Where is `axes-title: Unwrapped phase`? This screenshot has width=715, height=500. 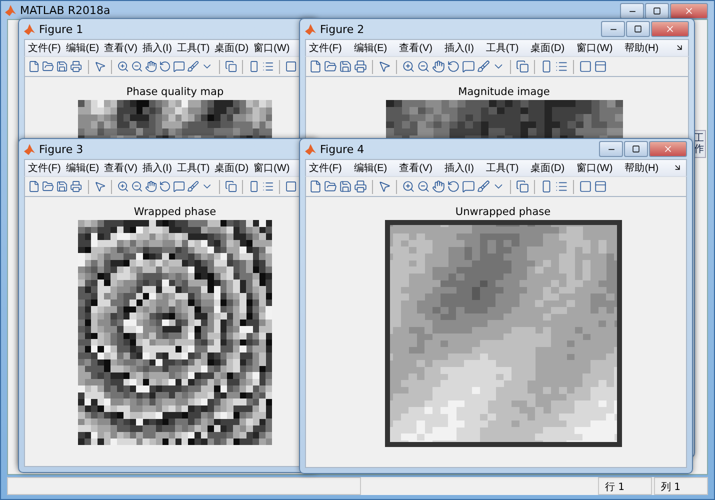
axes-title: Unwrapped phase is located at coordinates (503, 212).